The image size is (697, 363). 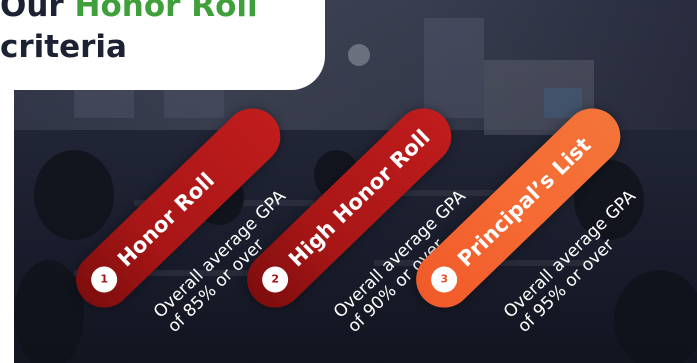 What do you see at coordinates (166, 12) in the screenshot?
I see `title-accent: Honor Roll` at bounding box center [166, 12].